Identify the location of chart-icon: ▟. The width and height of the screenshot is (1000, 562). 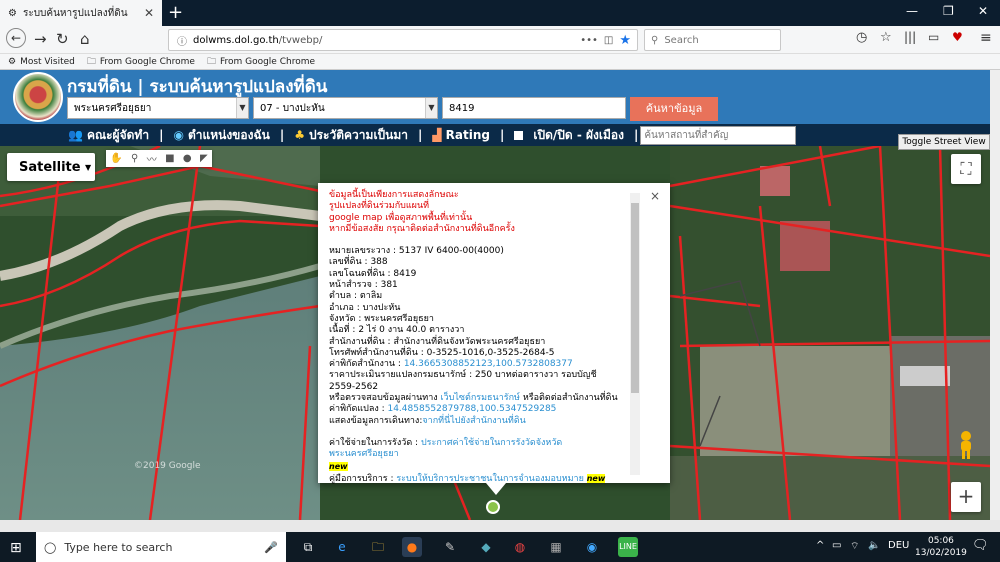
(437, 135).